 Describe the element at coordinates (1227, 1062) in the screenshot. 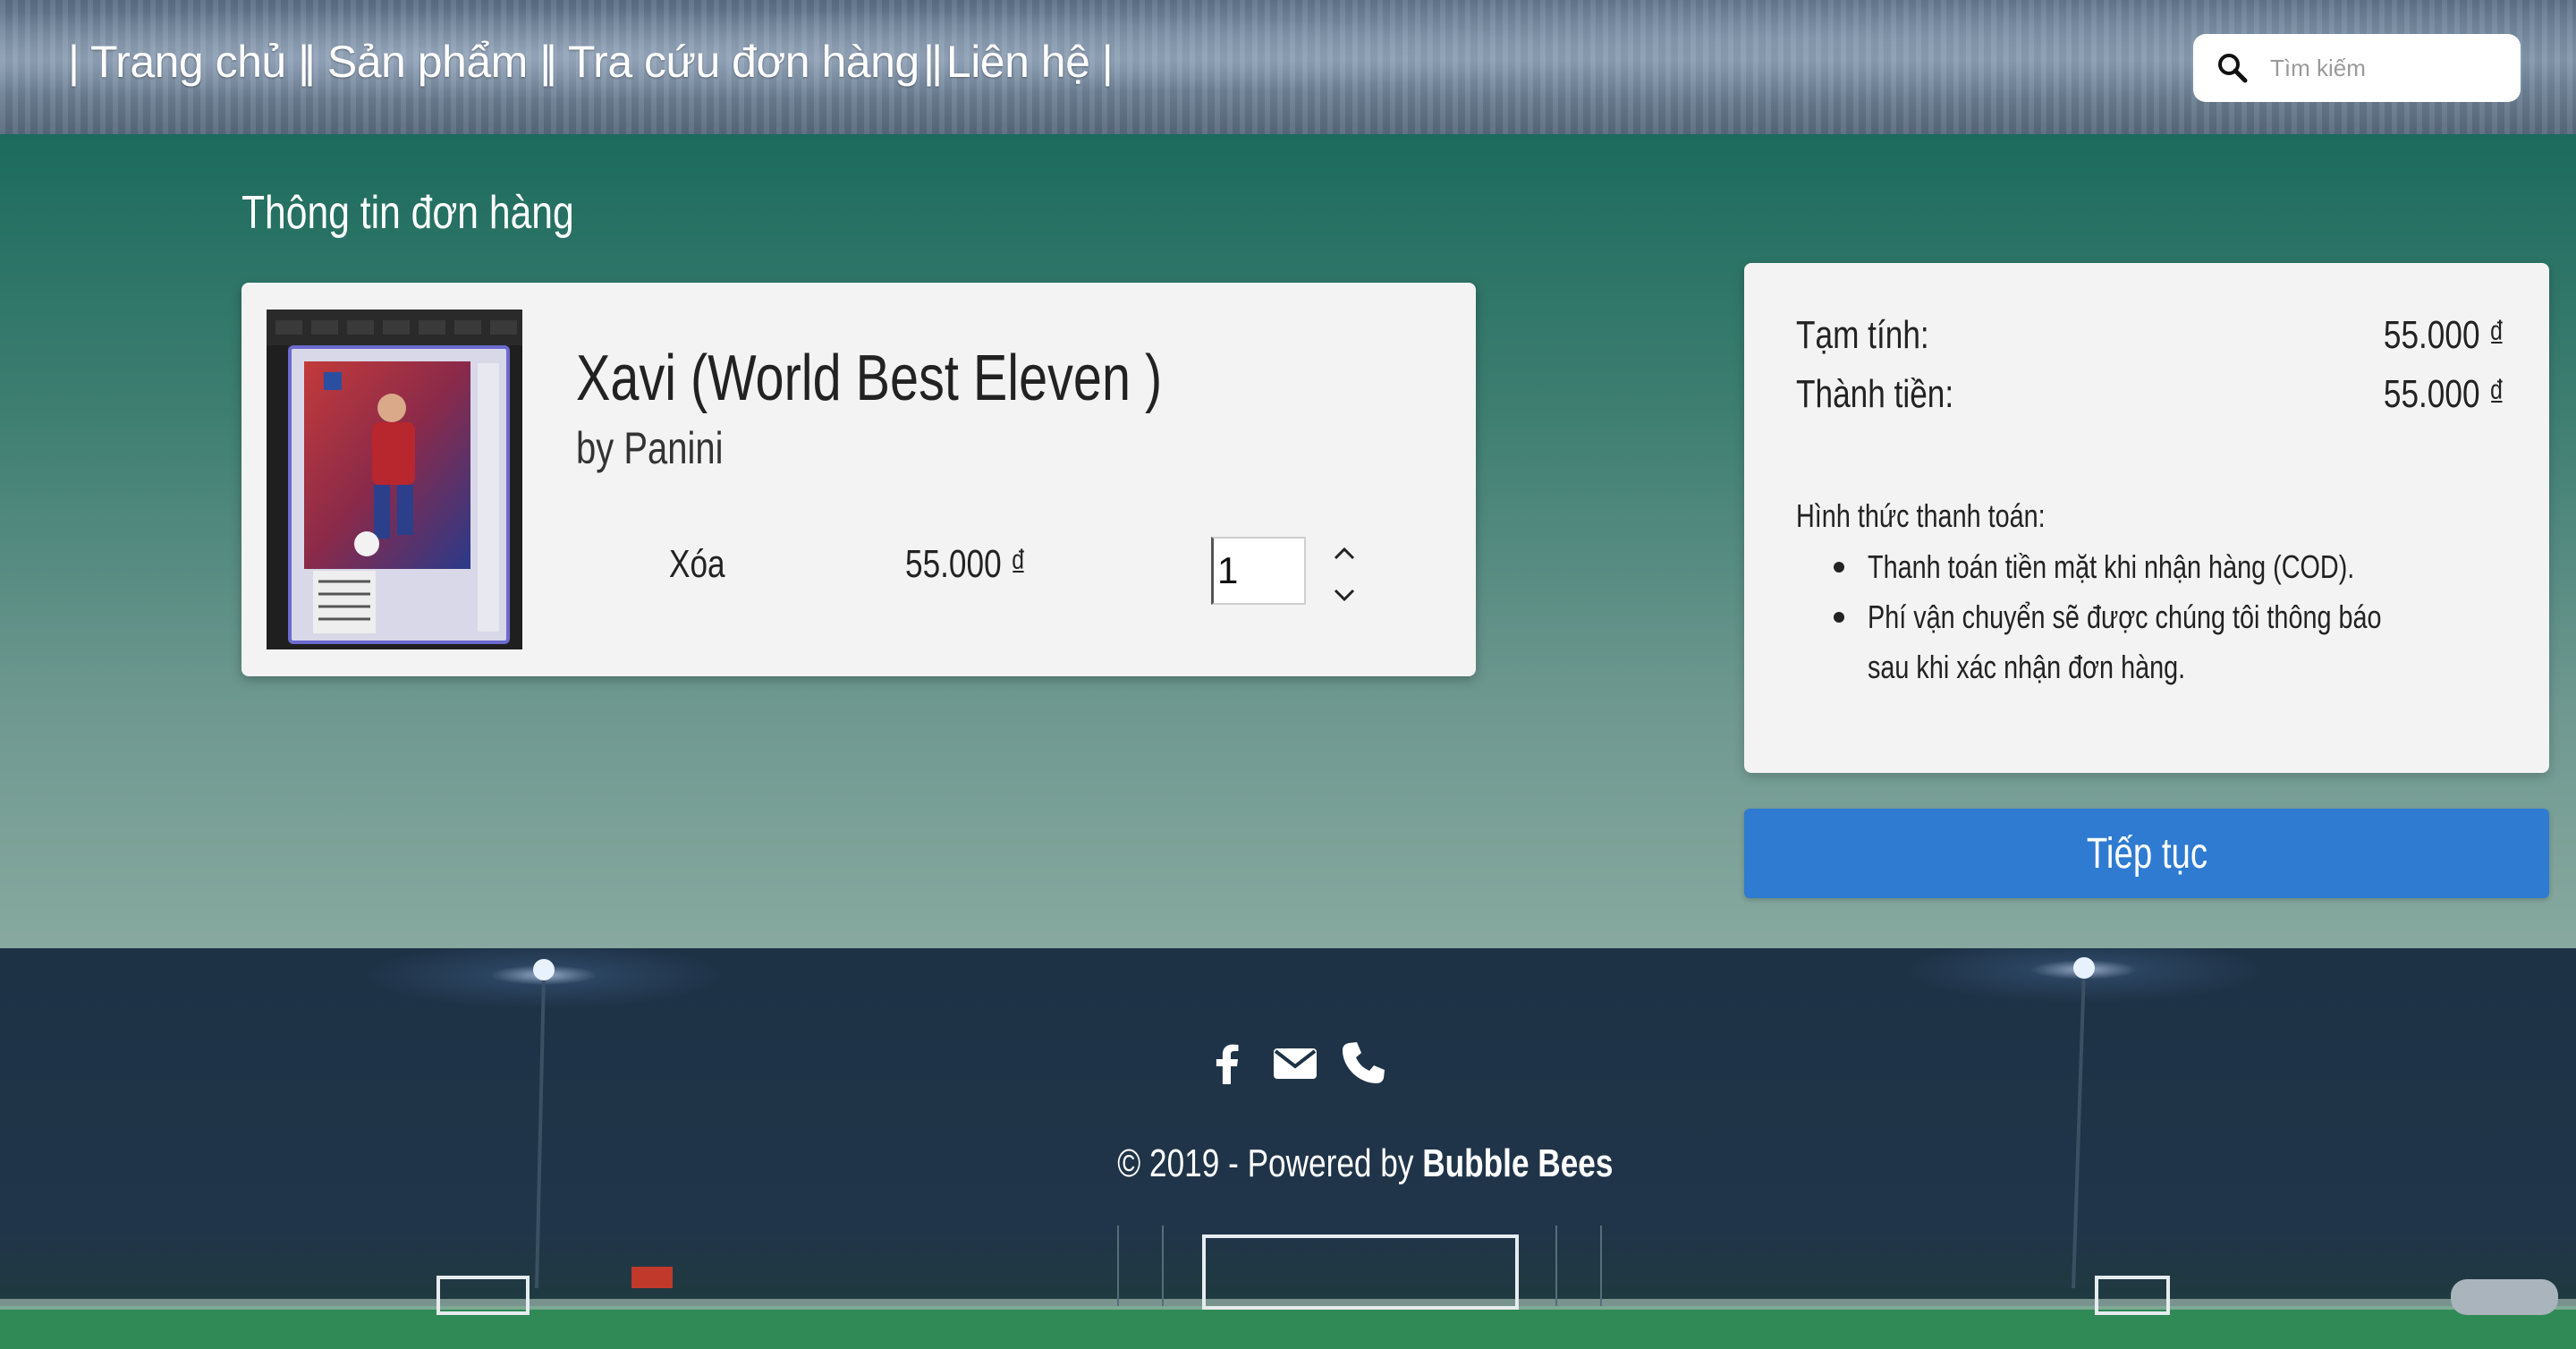

I see `facebook-icon` at that location.